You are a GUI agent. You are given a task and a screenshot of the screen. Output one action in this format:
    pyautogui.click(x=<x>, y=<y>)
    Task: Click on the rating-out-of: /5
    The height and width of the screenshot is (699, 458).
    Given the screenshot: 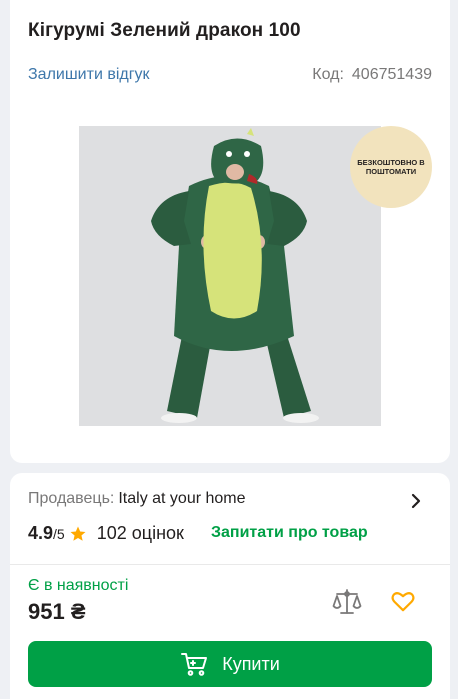 What is the action you would take?
    pyautogui.click(x=59, y=533)
    